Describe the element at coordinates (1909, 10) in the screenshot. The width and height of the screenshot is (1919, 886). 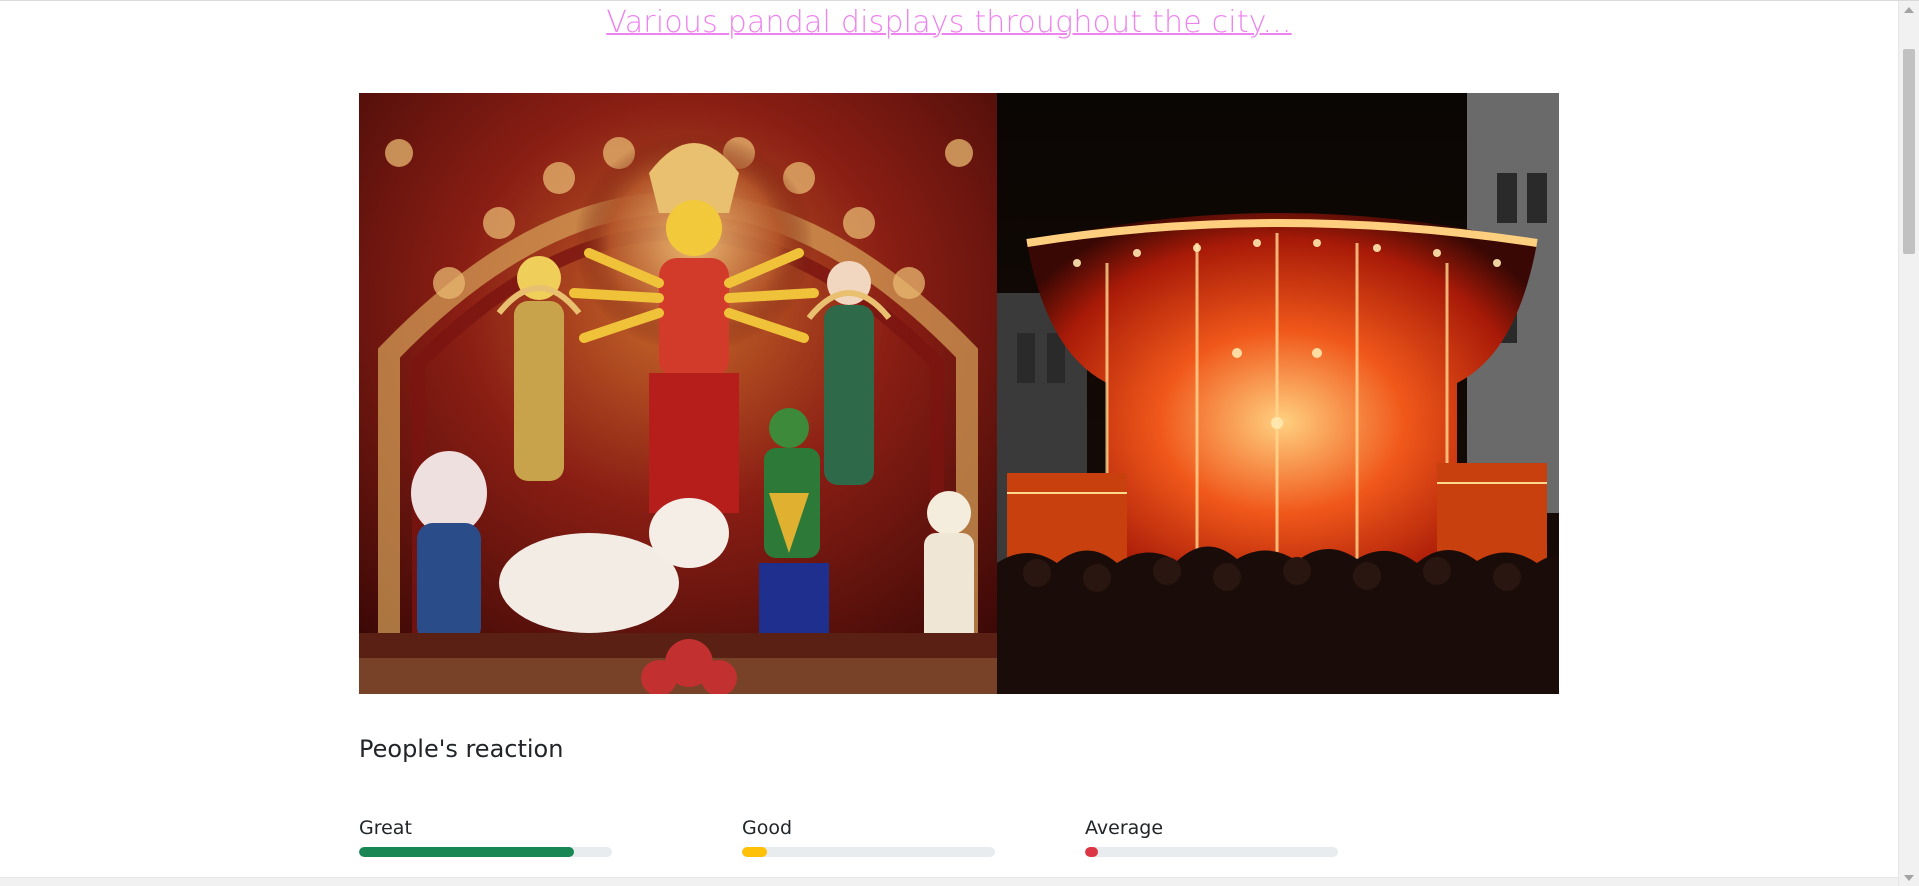
I see `scroll-up-arrow-icon` at that location.